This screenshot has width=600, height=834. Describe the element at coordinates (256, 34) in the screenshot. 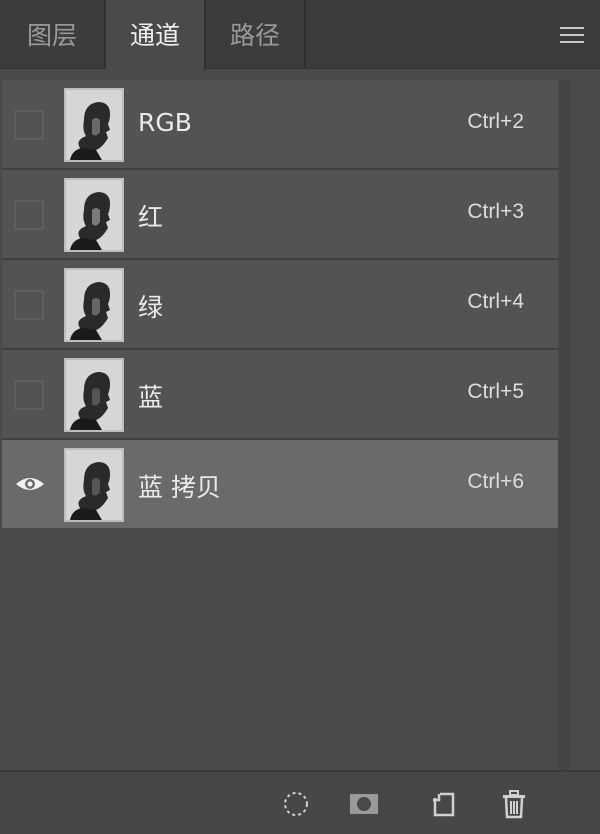

I see `tab-paths: 路径` at that location.